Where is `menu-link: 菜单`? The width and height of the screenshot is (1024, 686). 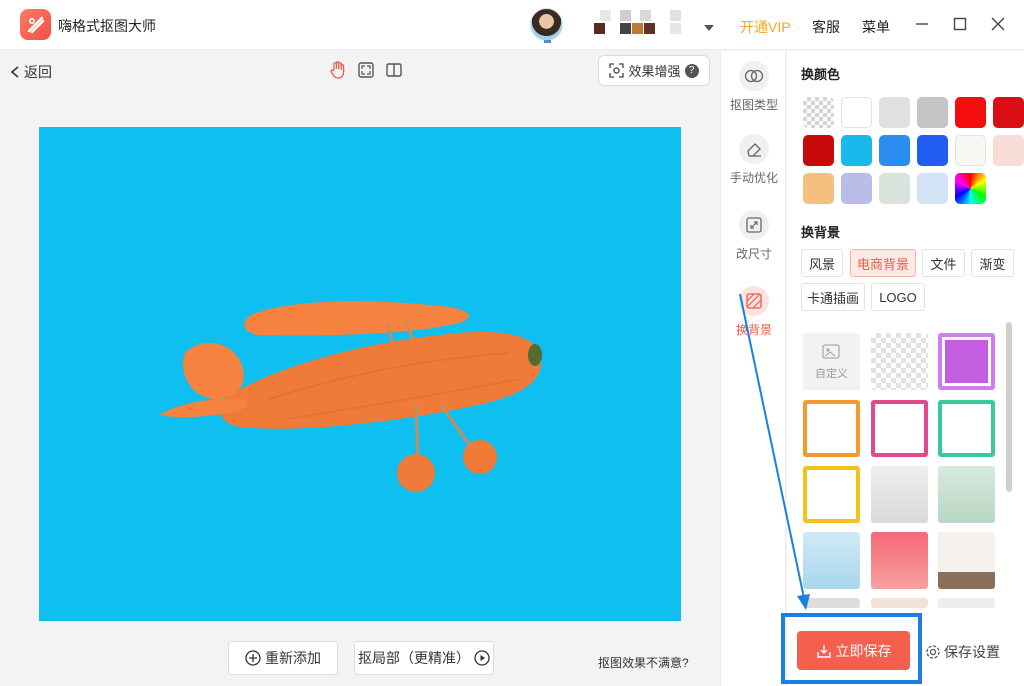 menu-link: 菜单 is located at coordinates (876, 27).